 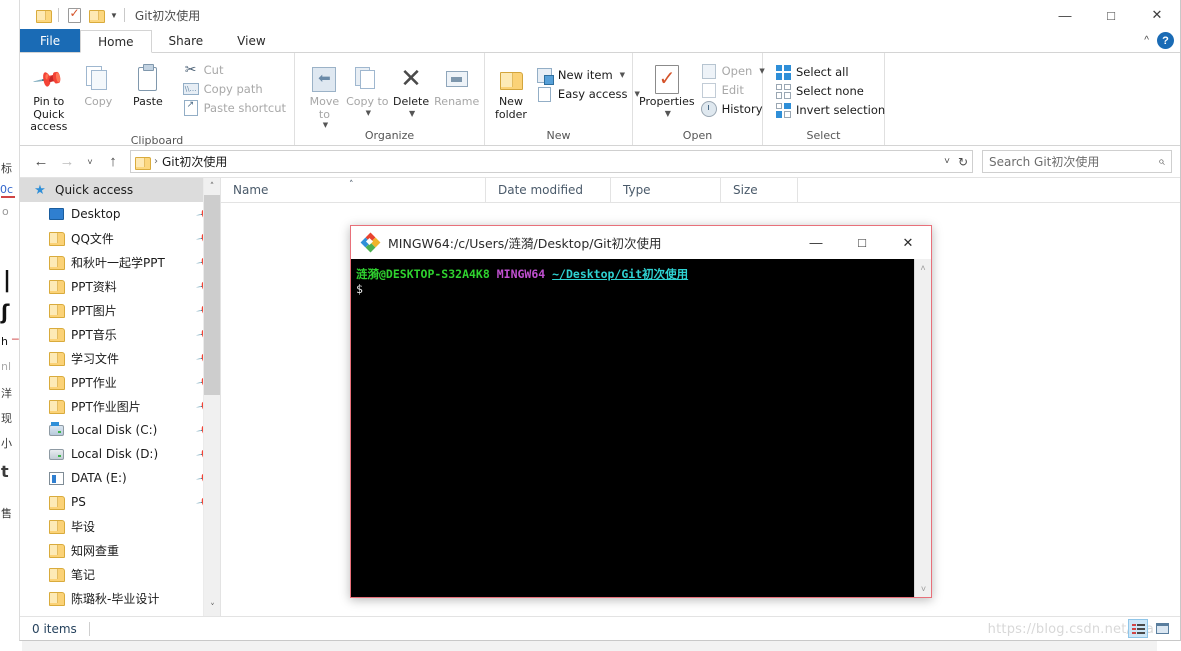 What do you see at coordinates (120, 598) in the screenshot?
I see `sidebar-item-17: 陈璐秋-毕业设计` at bounding box center [120, 598].